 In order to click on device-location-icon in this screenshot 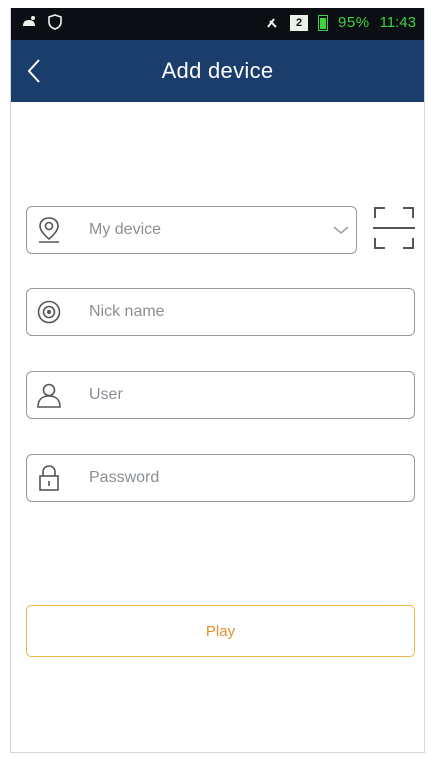, I will do `click(49, 230)`.